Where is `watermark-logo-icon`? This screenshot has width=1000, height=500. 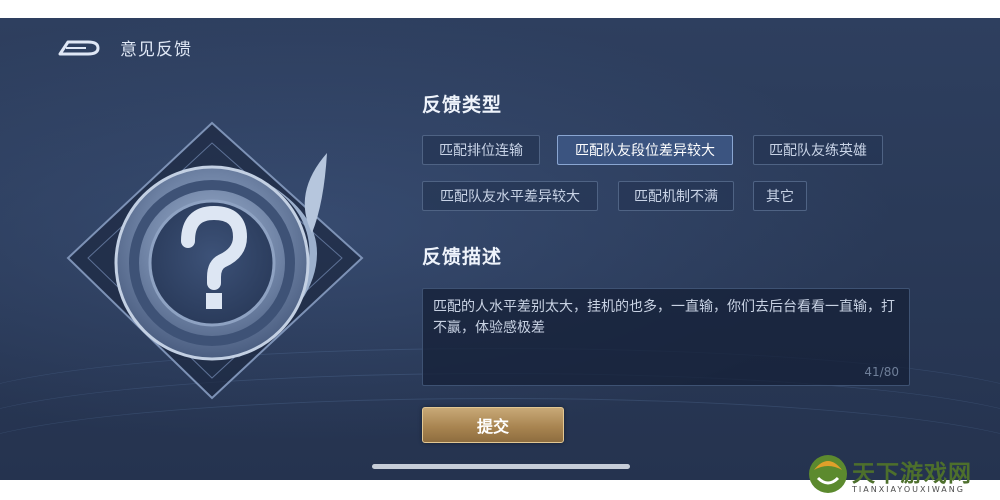
watermark-logo-icon is located at coordinates (828, 474).